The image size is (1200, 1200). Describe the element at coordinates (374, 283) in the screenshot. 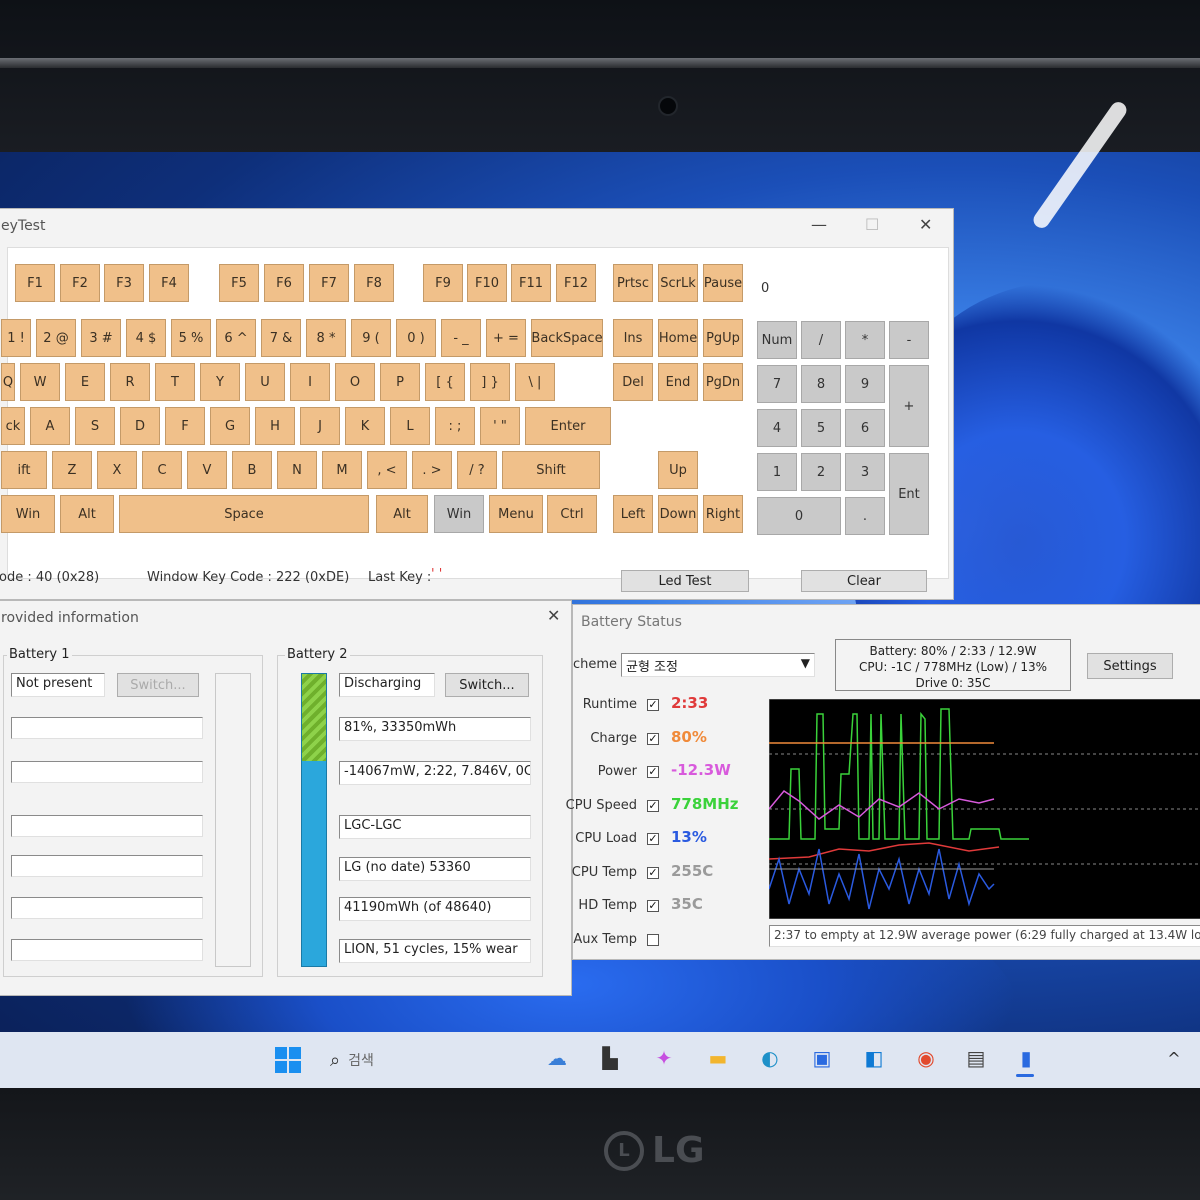

I see `key-f8: F8` at that location.